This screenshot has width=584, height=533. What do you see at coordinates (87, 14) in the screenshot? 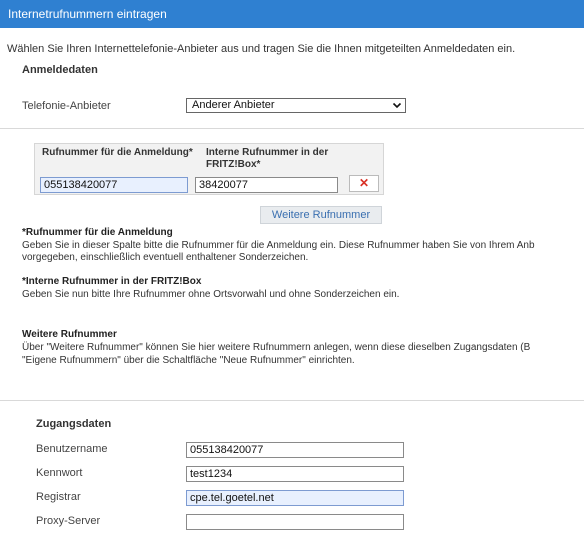
I see `page-title: Internetrufnummern eintragen` at bounding box center [87, 14].